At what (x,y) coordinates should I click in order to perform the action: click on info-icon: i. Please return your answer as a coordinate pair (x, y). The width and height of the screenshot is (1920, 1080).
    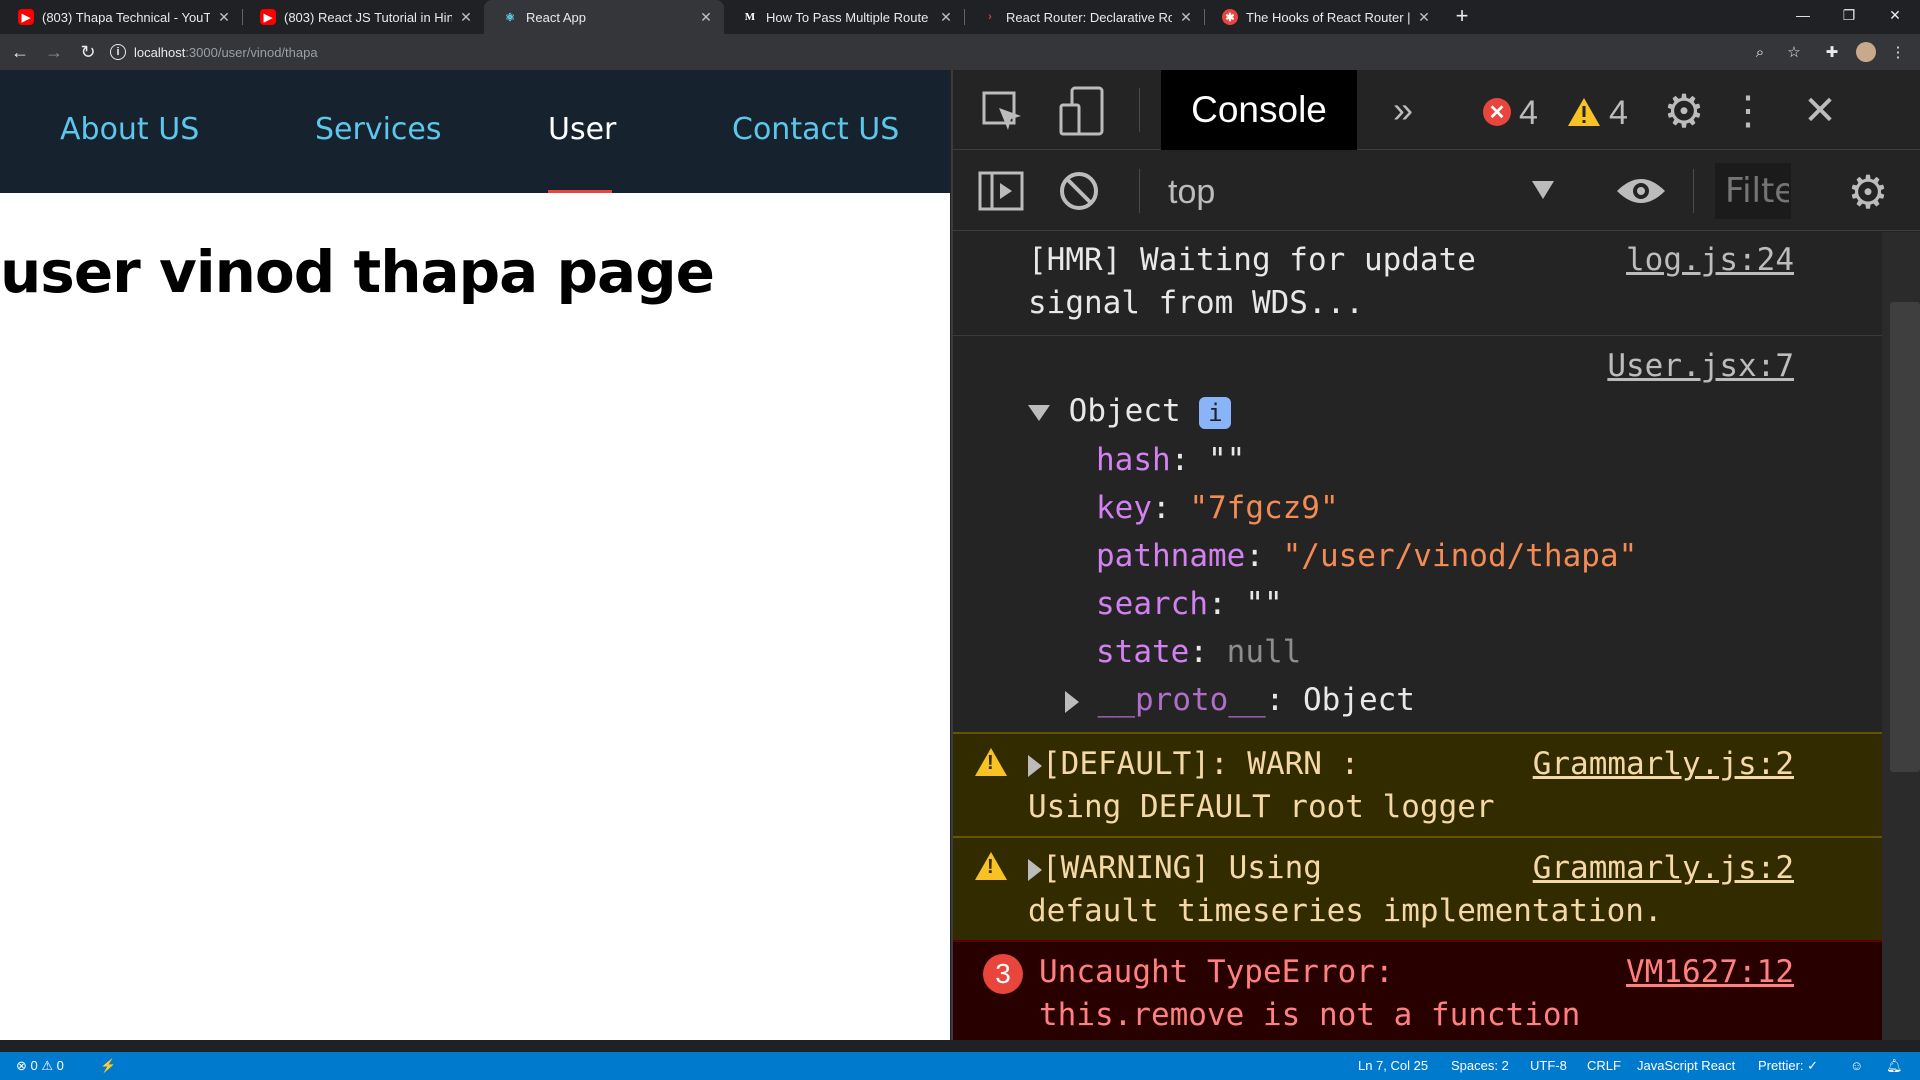
    Looking at the image, I should click on (1215, 412).